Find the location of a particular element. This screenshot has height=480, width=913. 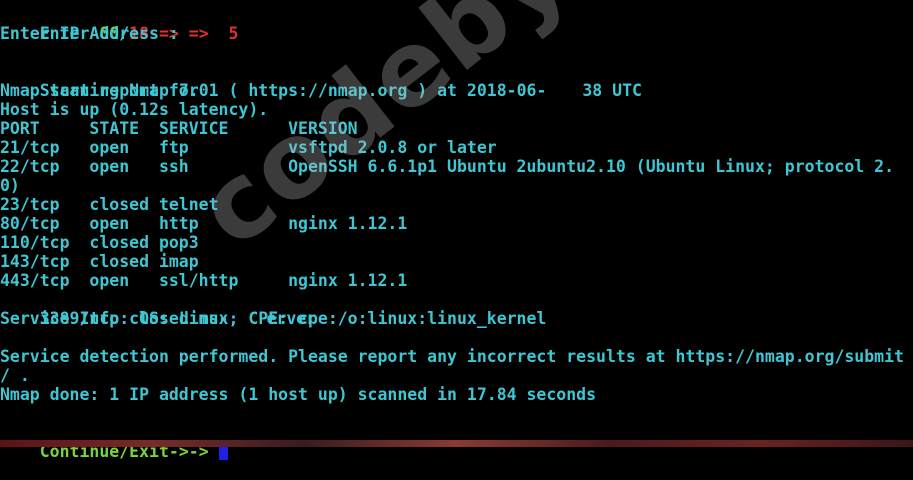

port-3389-line: 3389/tcp closed ms-erver is located at coordinates (158, 309).